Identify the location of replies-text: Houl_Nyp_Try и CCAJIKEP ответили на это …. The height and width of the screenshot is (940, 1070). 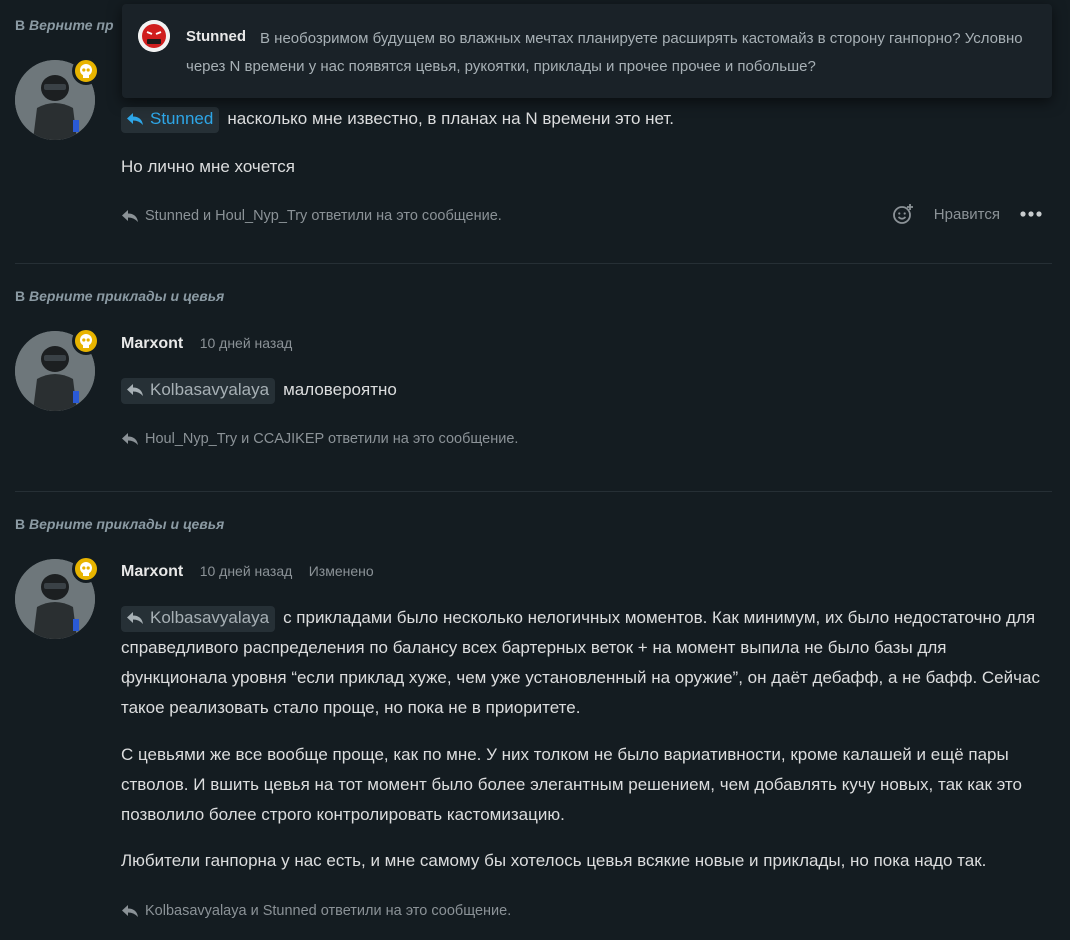
(332, 439).